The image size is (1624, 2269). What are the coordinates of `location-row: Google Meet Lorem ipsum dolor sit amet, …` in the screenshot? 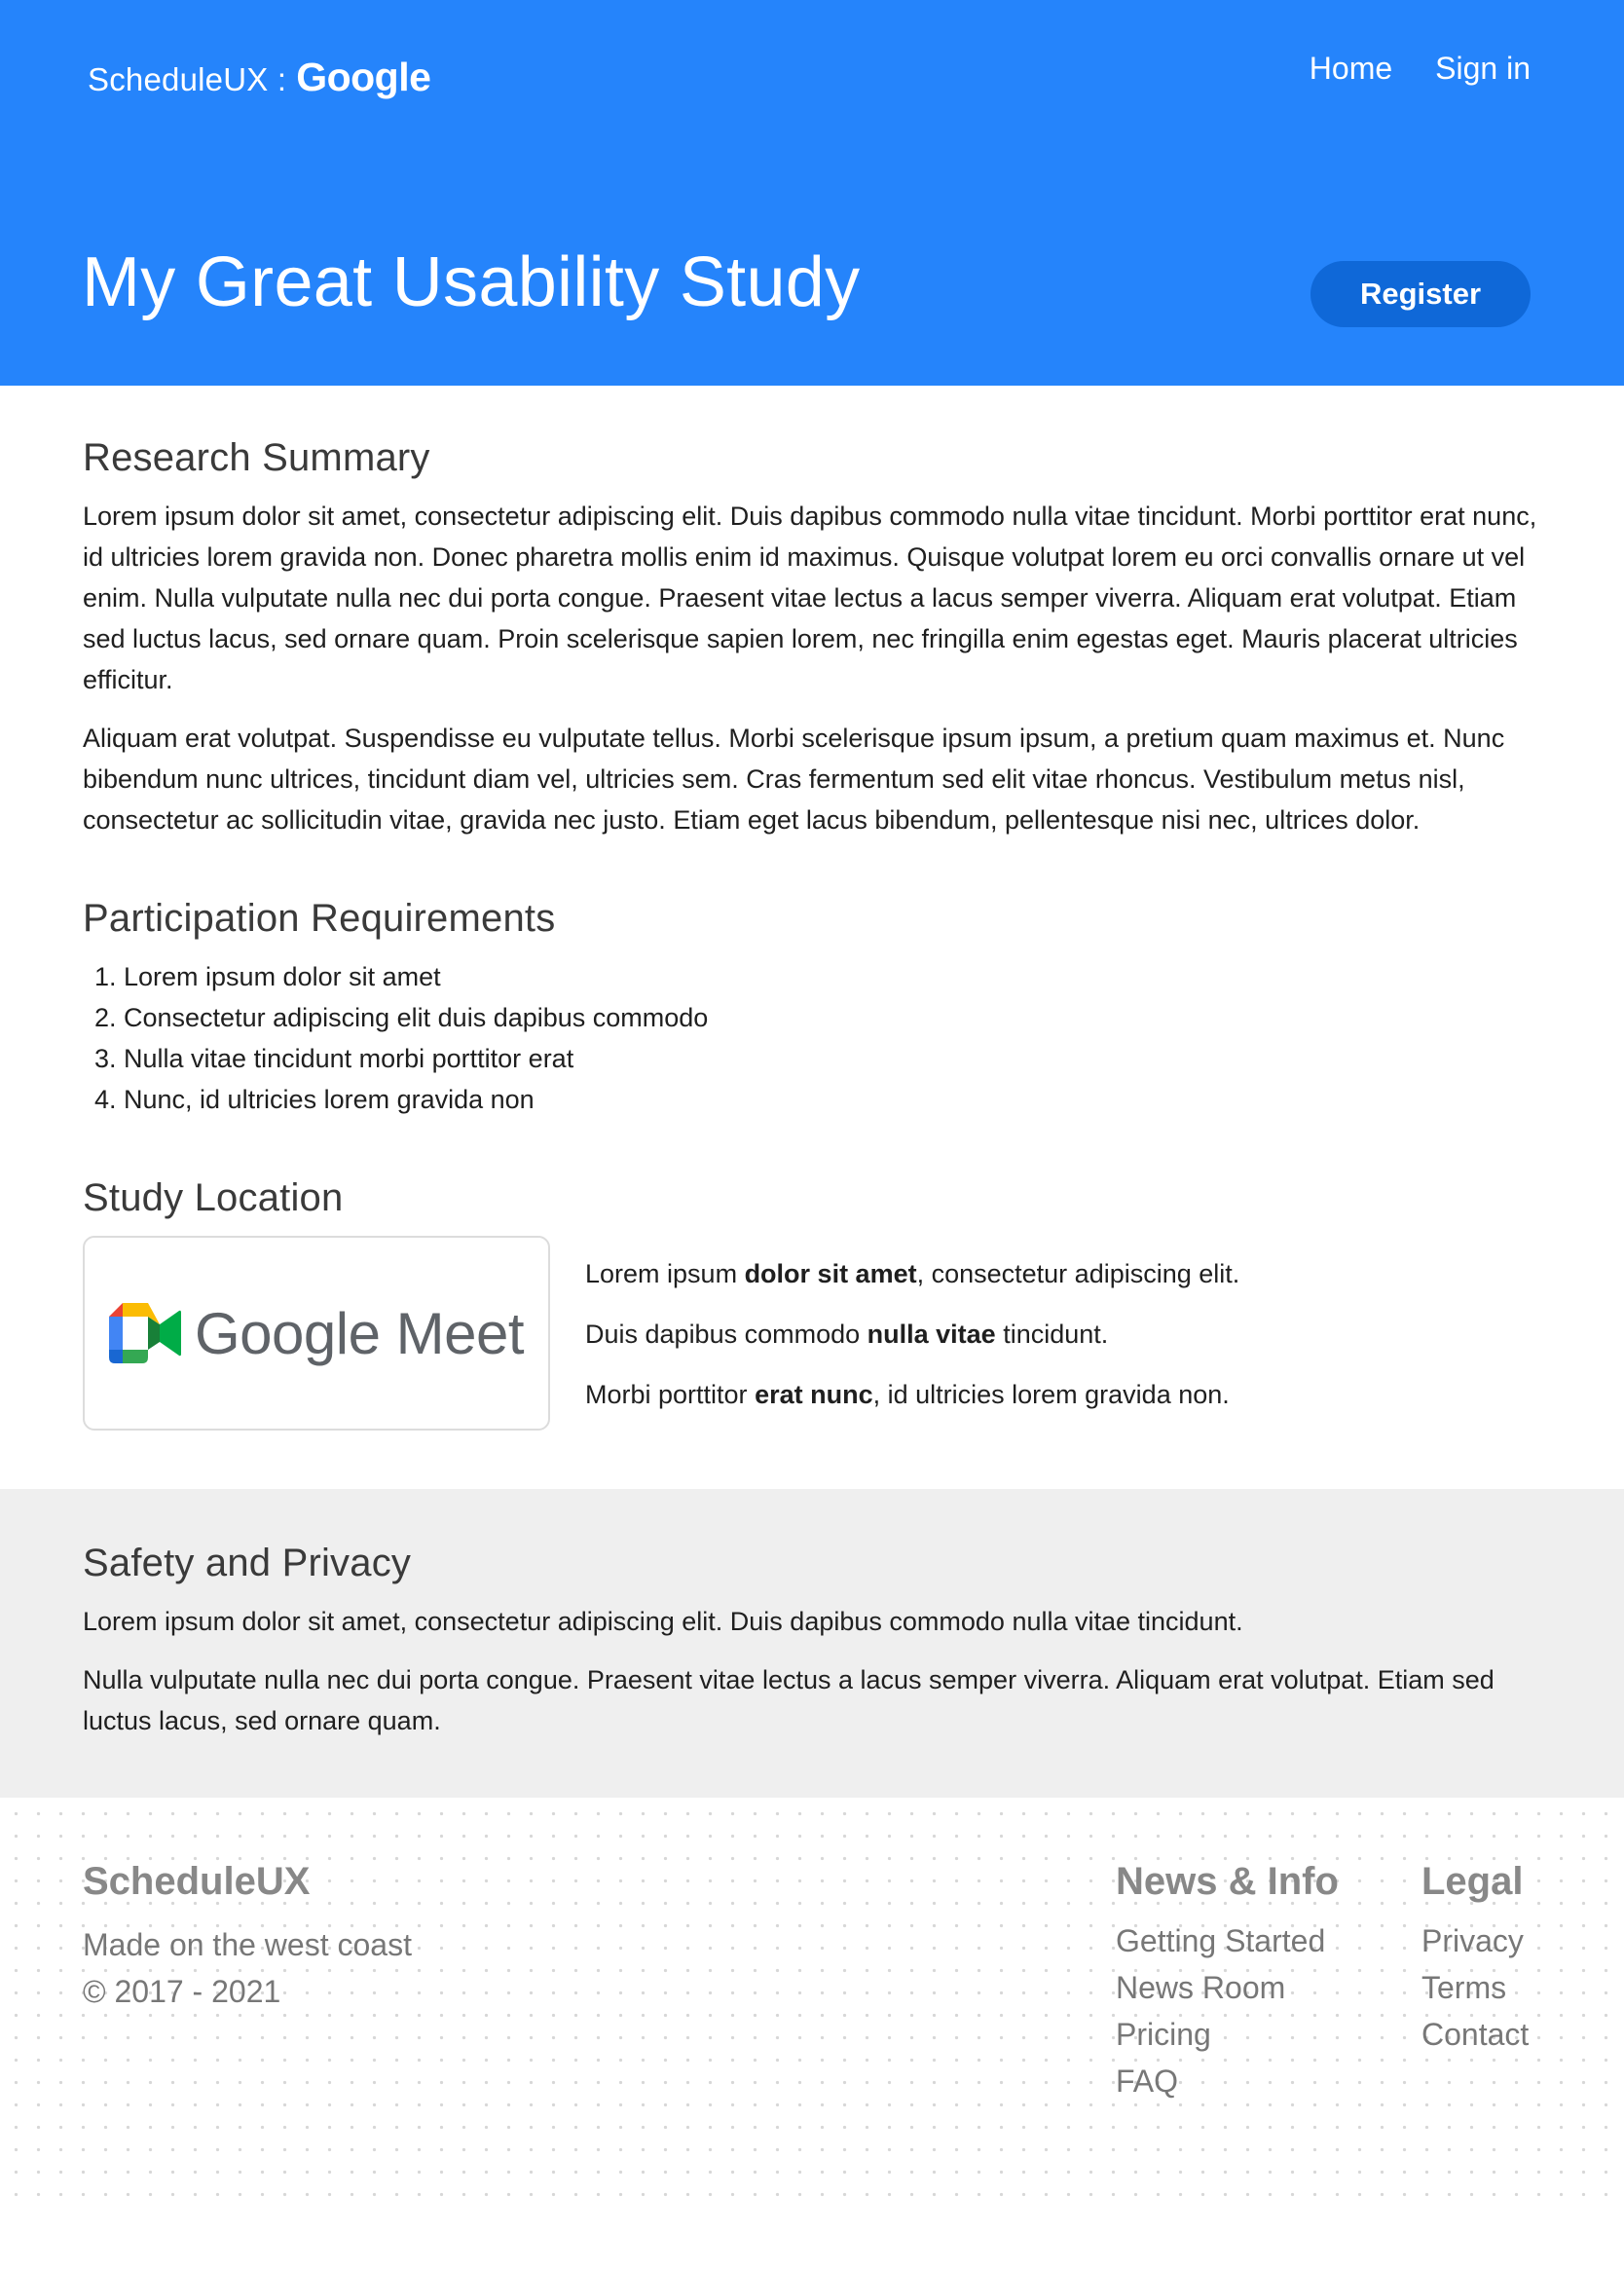 It's located at (812, 1335).